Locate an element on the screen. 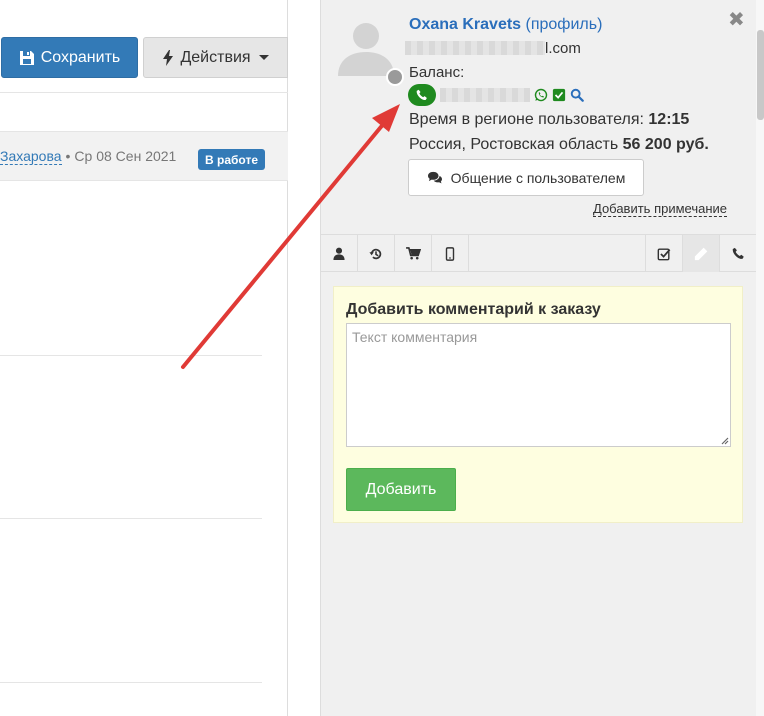  chat-with-user-button: Общение с пользователем is located at coordinates (526, 177).